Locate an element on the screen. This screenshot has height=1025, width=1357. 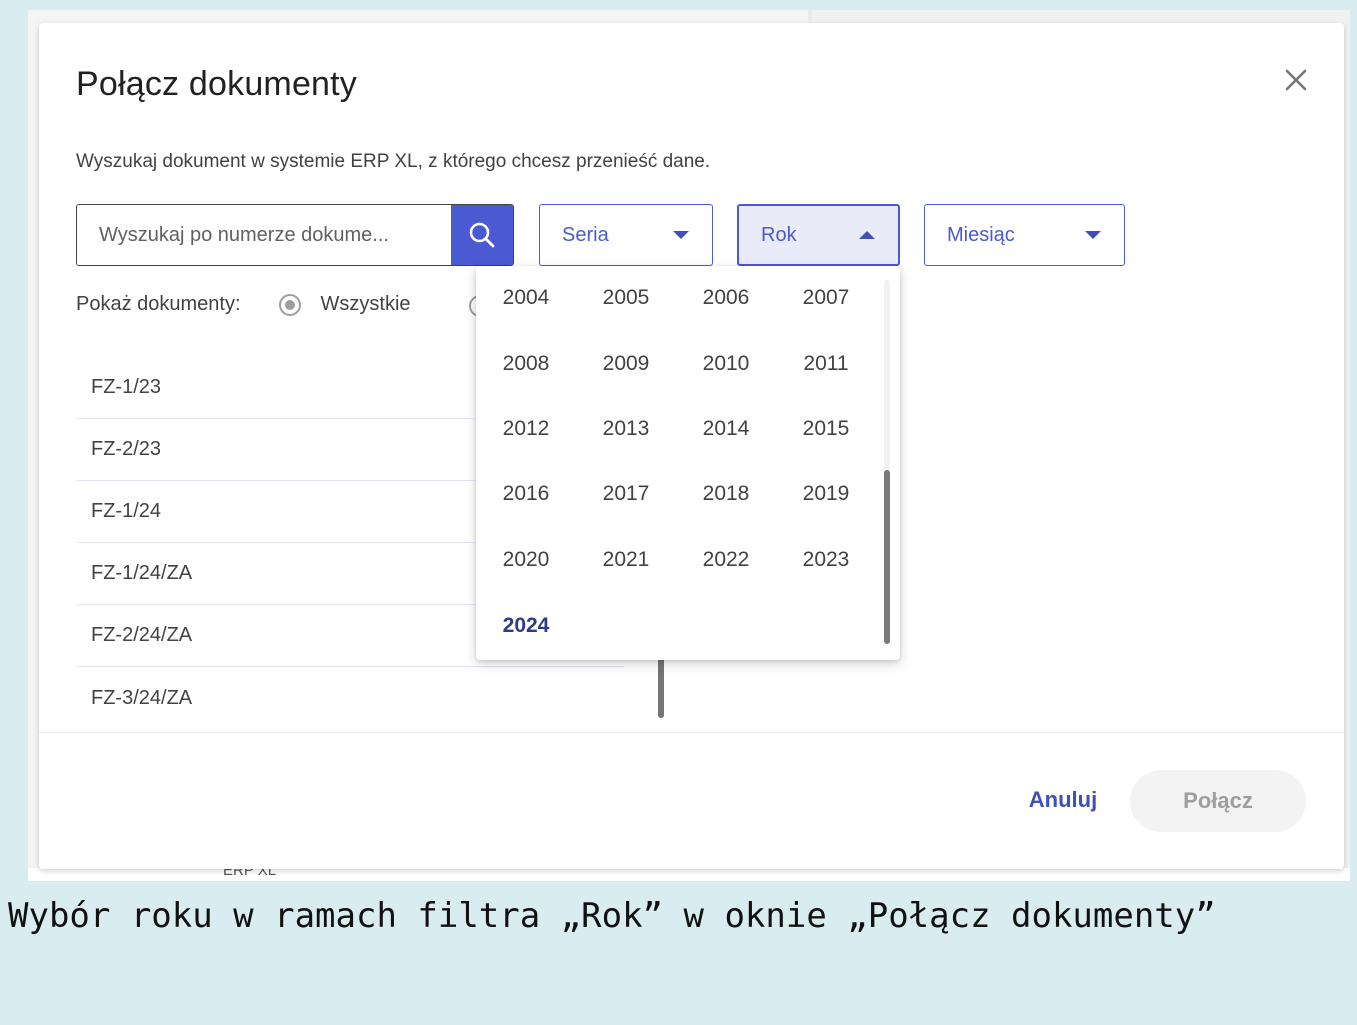
rok-filter-label: Rok is located at coordinates (779, 234).